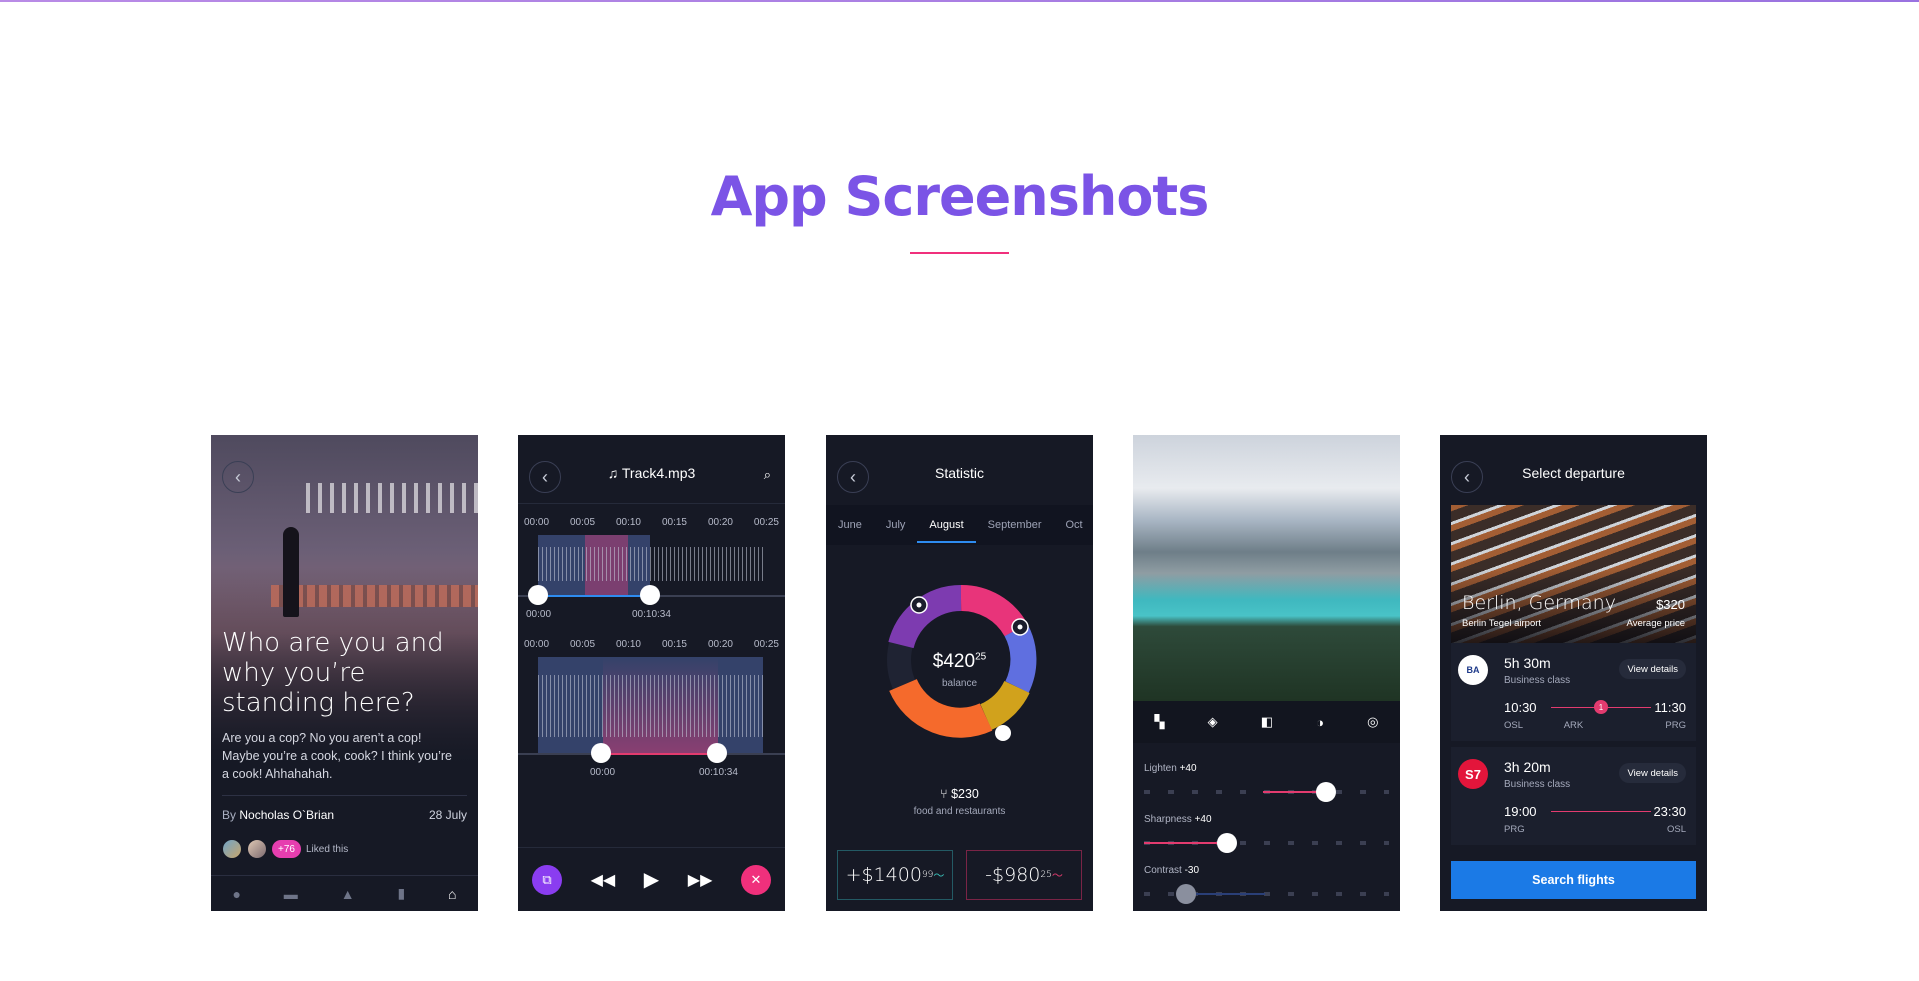 This screenshot has height=981, width=1919. Describe the element at coordinates (755, 879) in the screenshot. I see `close-icon: ✕` at that location.